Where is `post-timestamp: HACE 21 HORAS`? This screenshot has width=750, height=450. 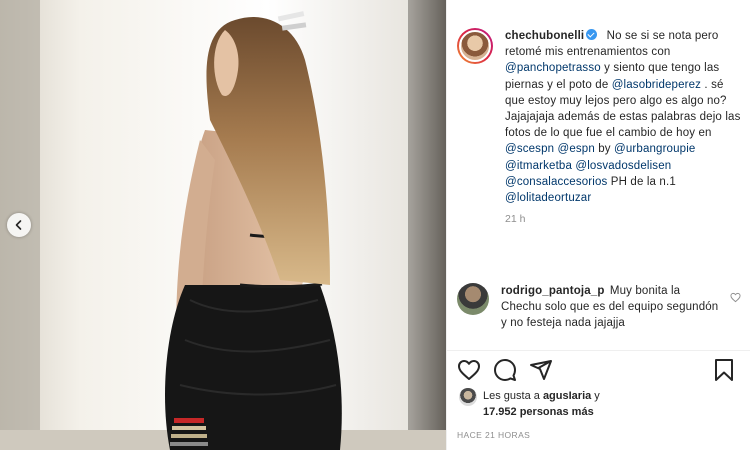
post-timestamp: HACE 21 HORAS is located at coordinates (493, 435).